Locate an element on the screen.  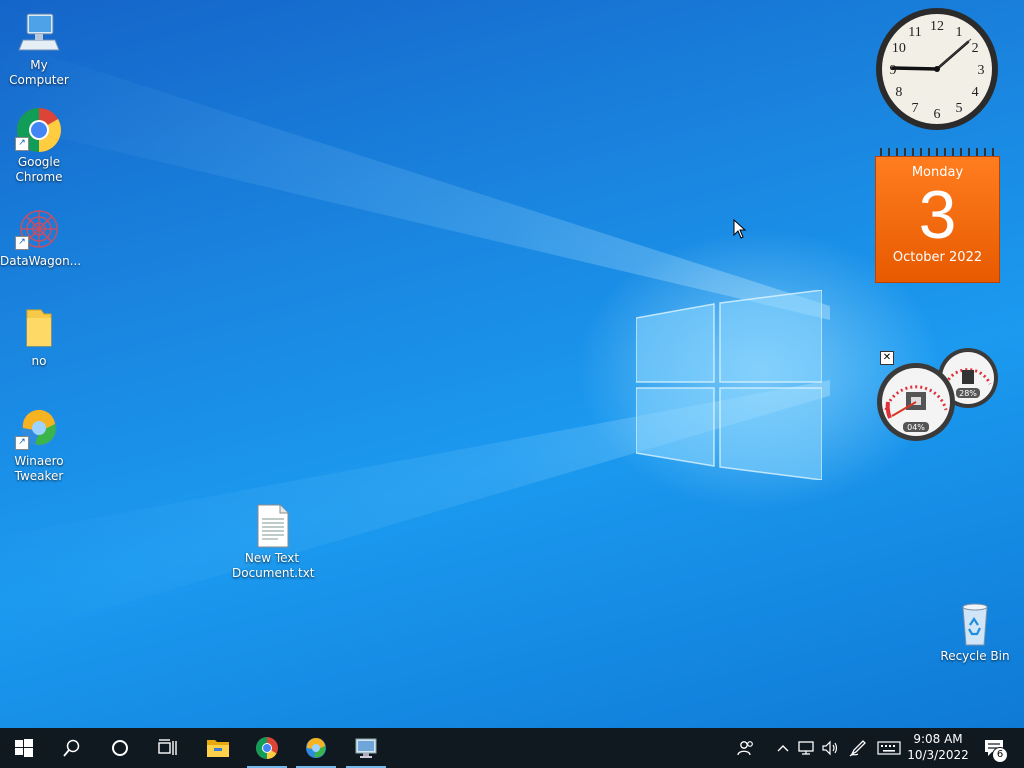
people-button is located at coordinates (746, 748).